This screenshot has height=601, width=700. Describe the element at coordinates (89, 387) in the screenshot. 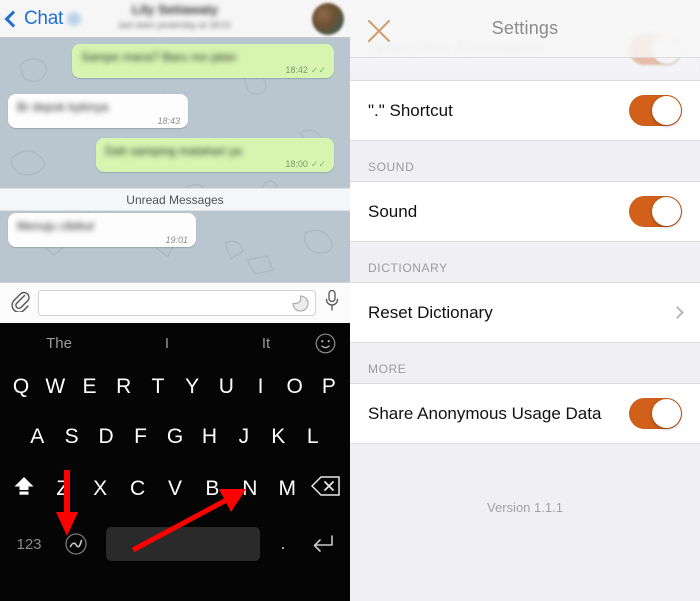

I see `key-e: E` at that location.